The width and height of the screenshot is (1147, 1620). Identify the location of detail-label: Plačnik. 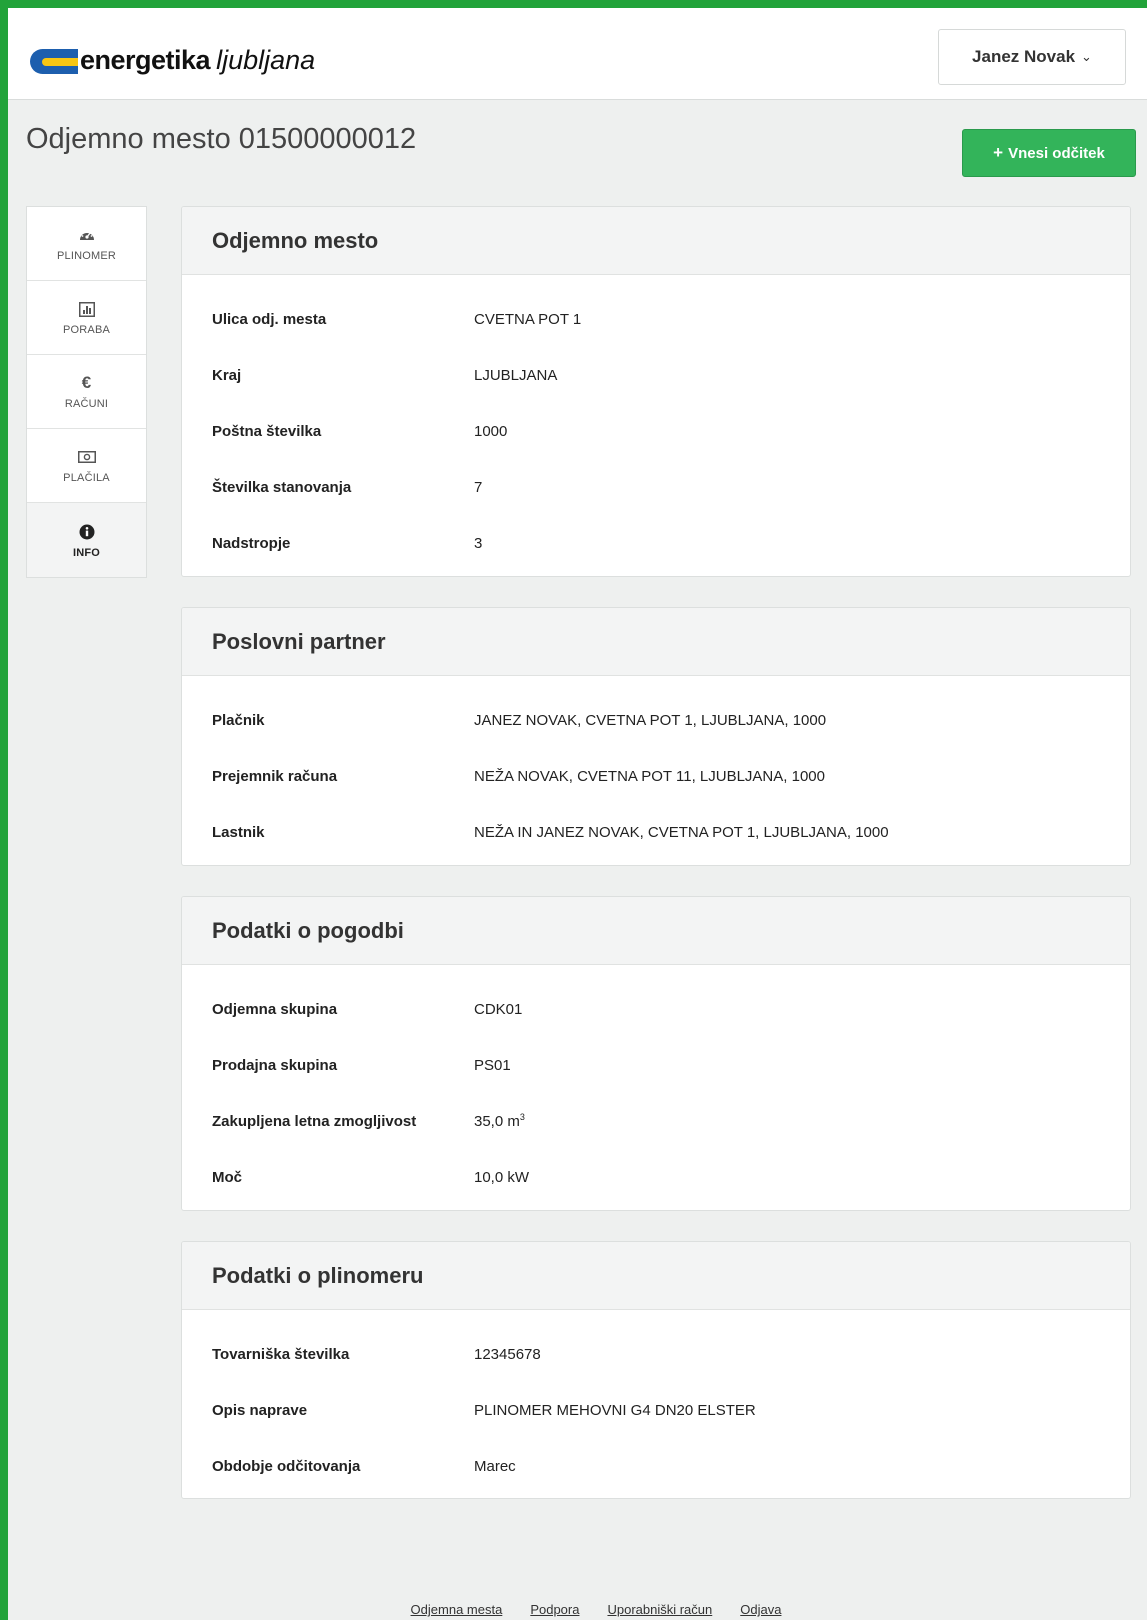
(238, 720).